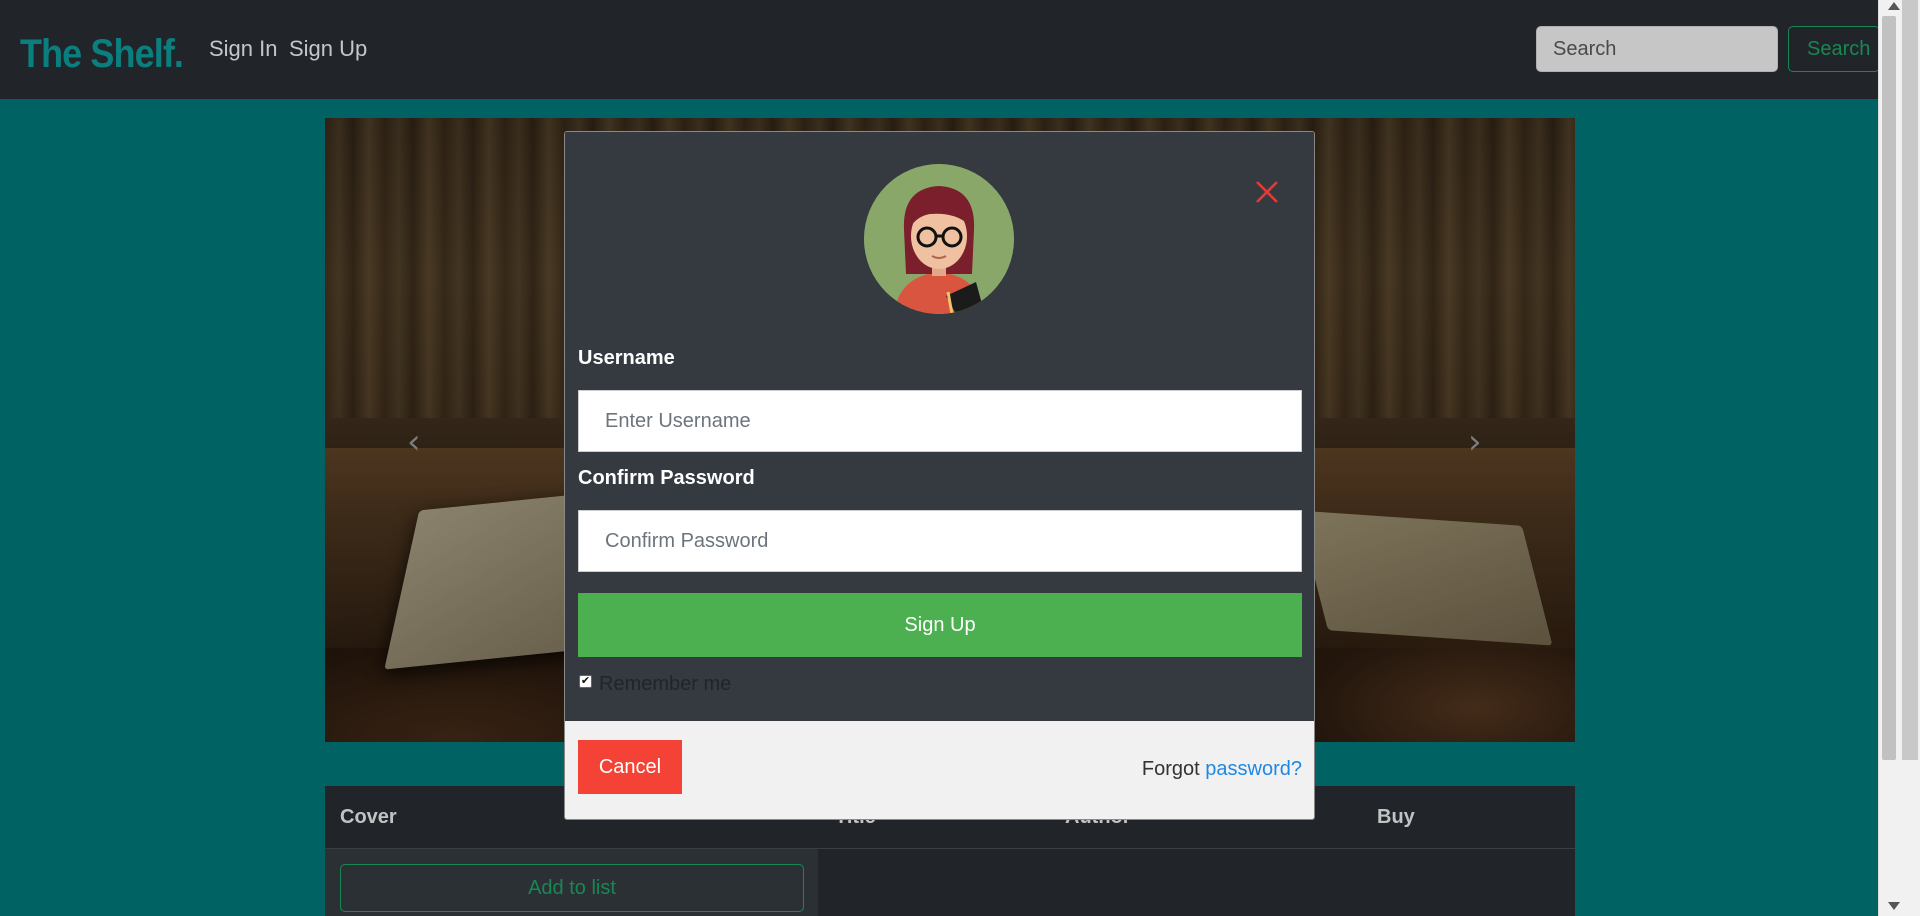  Describe the element at coordinates (1894, 6) in the screenshot. I see `scroll-up-arrow-icon` at that location.